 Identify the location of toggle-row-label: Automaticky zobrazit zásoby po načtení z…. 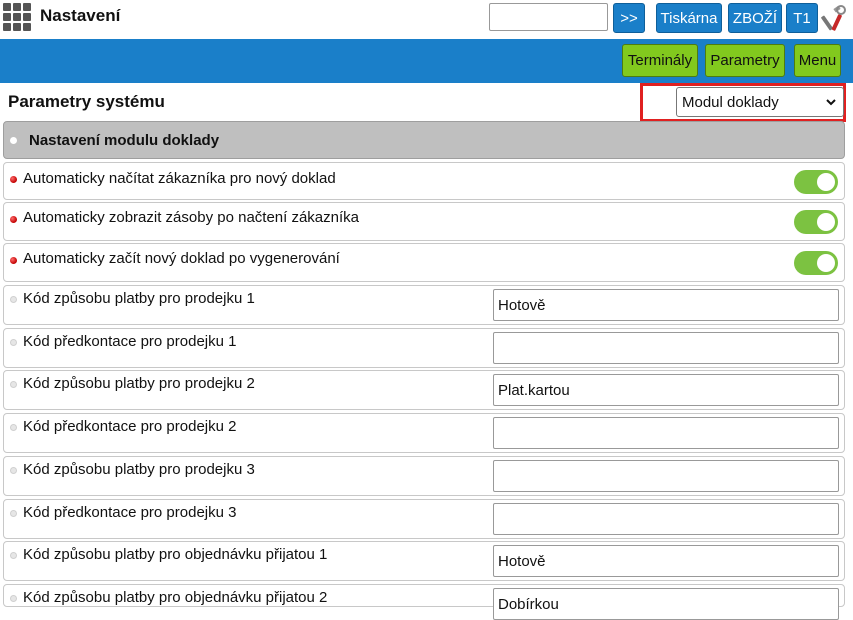
(191, 217).